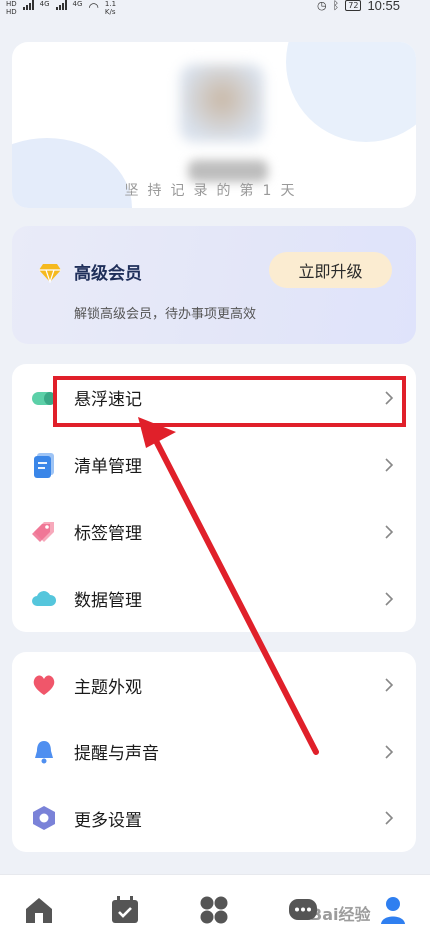 This screenshot has height=941, width=430. Describe the element at coordinates (44, 4) in the screenshot. I see `network-tag: 4G` at that location.